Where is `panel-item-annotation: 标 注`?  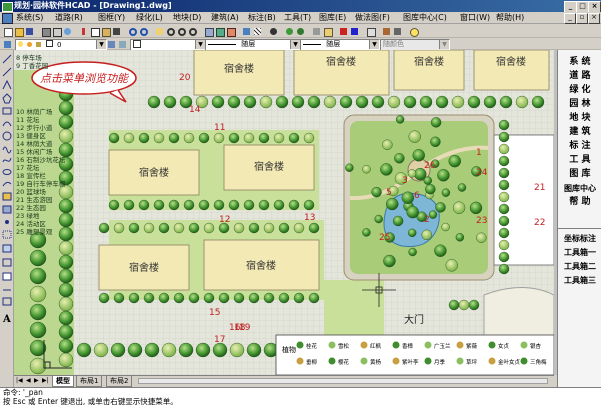
panel-item-annotation: 标 注 is located at coordinates (579, 146).